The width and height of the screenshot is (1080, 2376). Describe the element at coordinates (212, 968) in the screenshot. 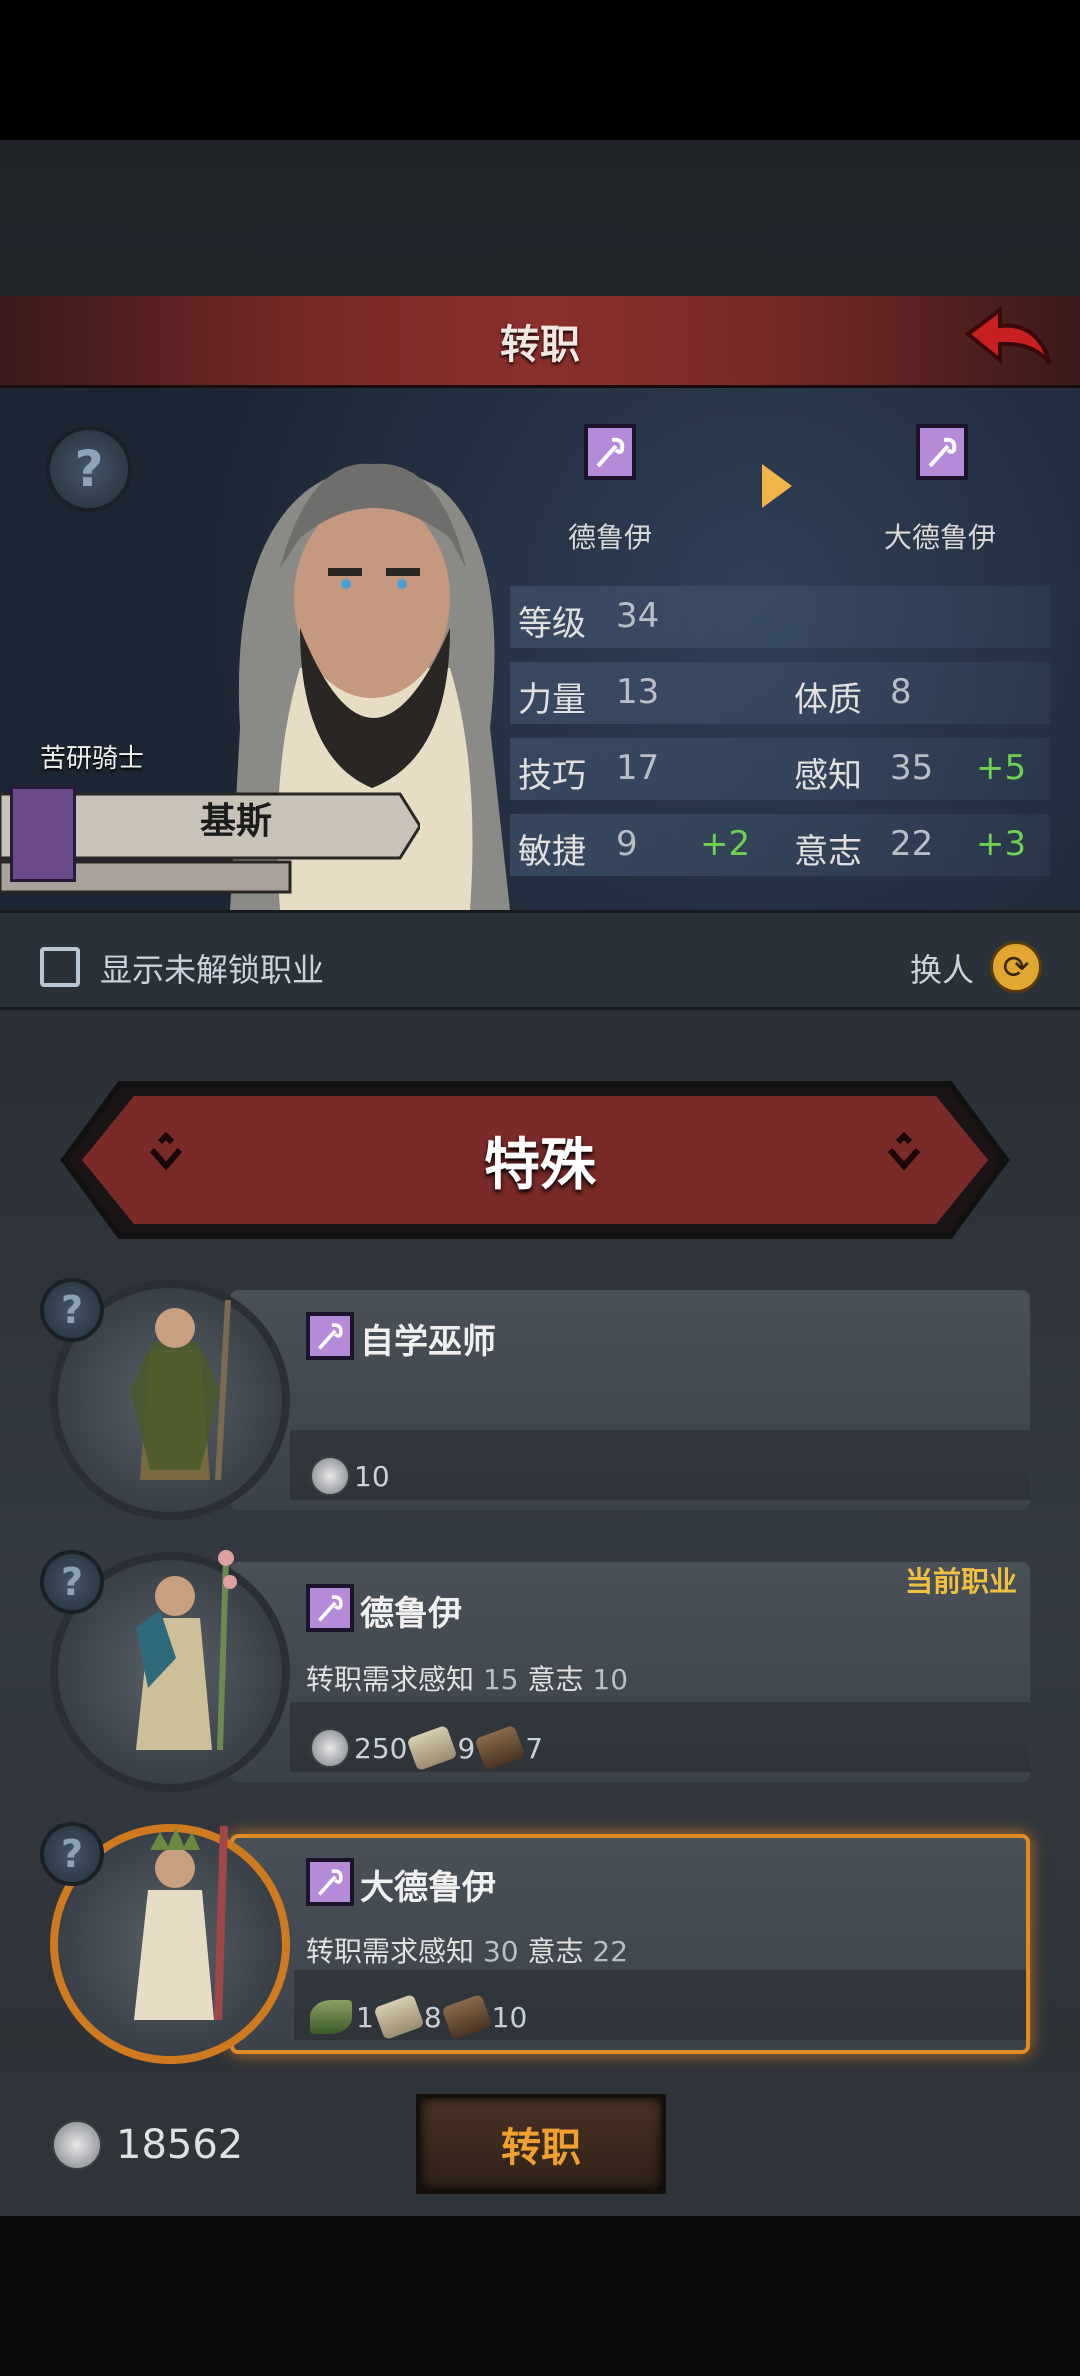

I see `show-locked-label: 显示未解锁职业` at that location.